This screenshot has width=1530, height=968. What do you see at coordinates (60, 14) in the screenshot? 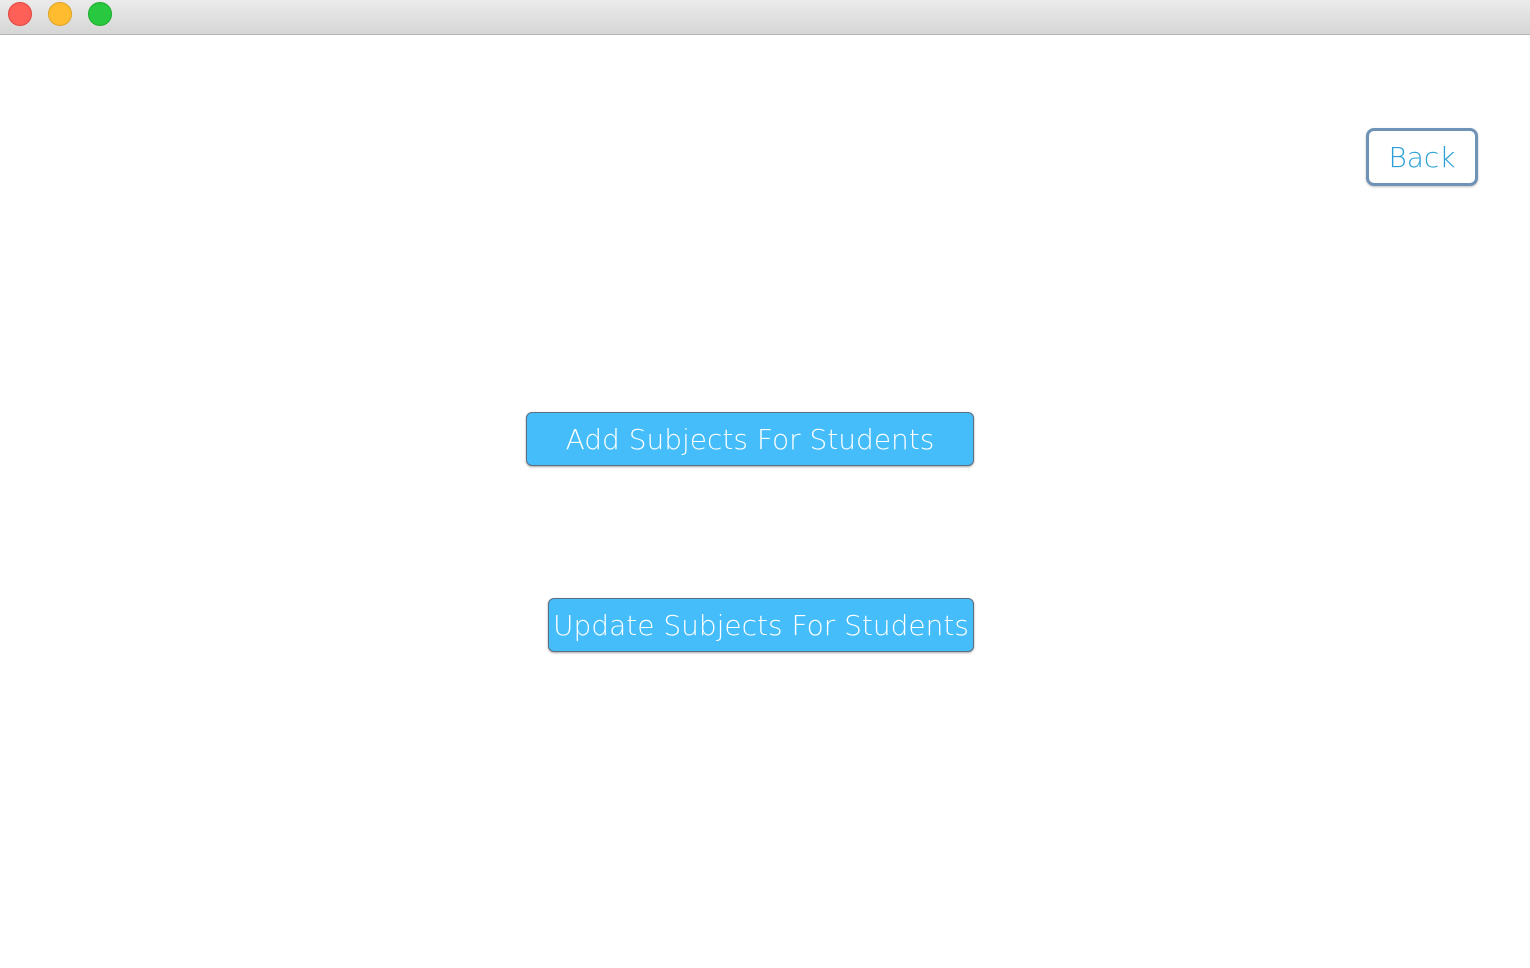
I see `minimize-window-icon` at bounding box center [60, 14].